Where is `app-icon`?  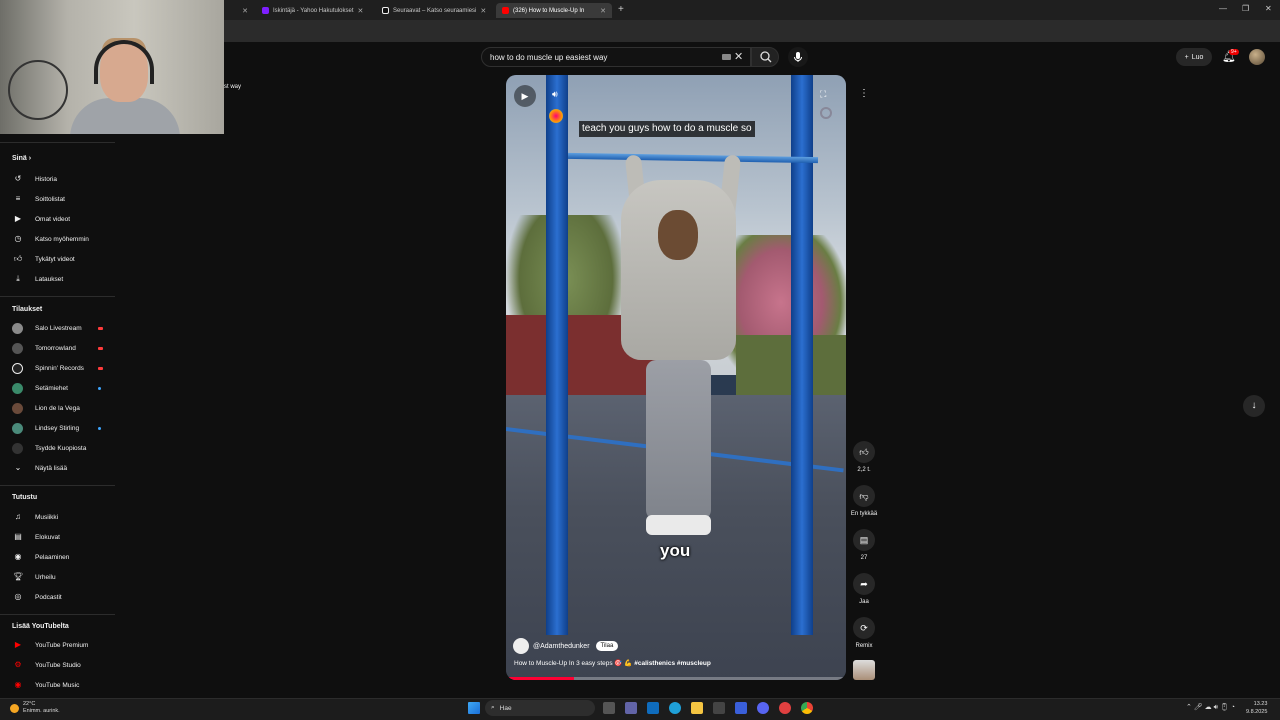 app-icon is located at coordinates (785, 708).